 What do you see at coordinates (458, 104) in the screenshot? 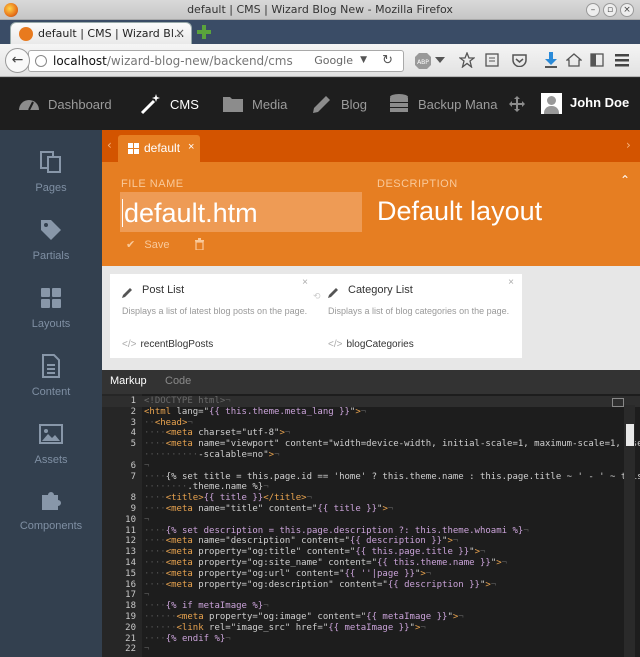
I see `nav-label: Backup Mana` at bounding box center [458, 104].